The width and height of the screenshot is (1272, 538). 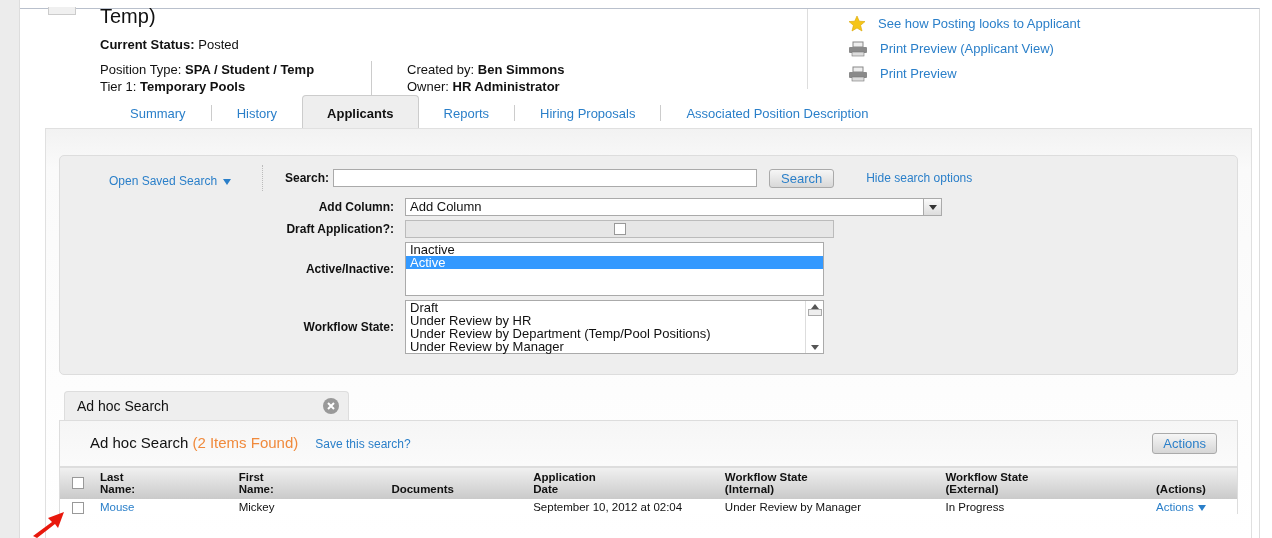 I want to click on table-cell: Under Review by Manager, so click(x=792, y=507).